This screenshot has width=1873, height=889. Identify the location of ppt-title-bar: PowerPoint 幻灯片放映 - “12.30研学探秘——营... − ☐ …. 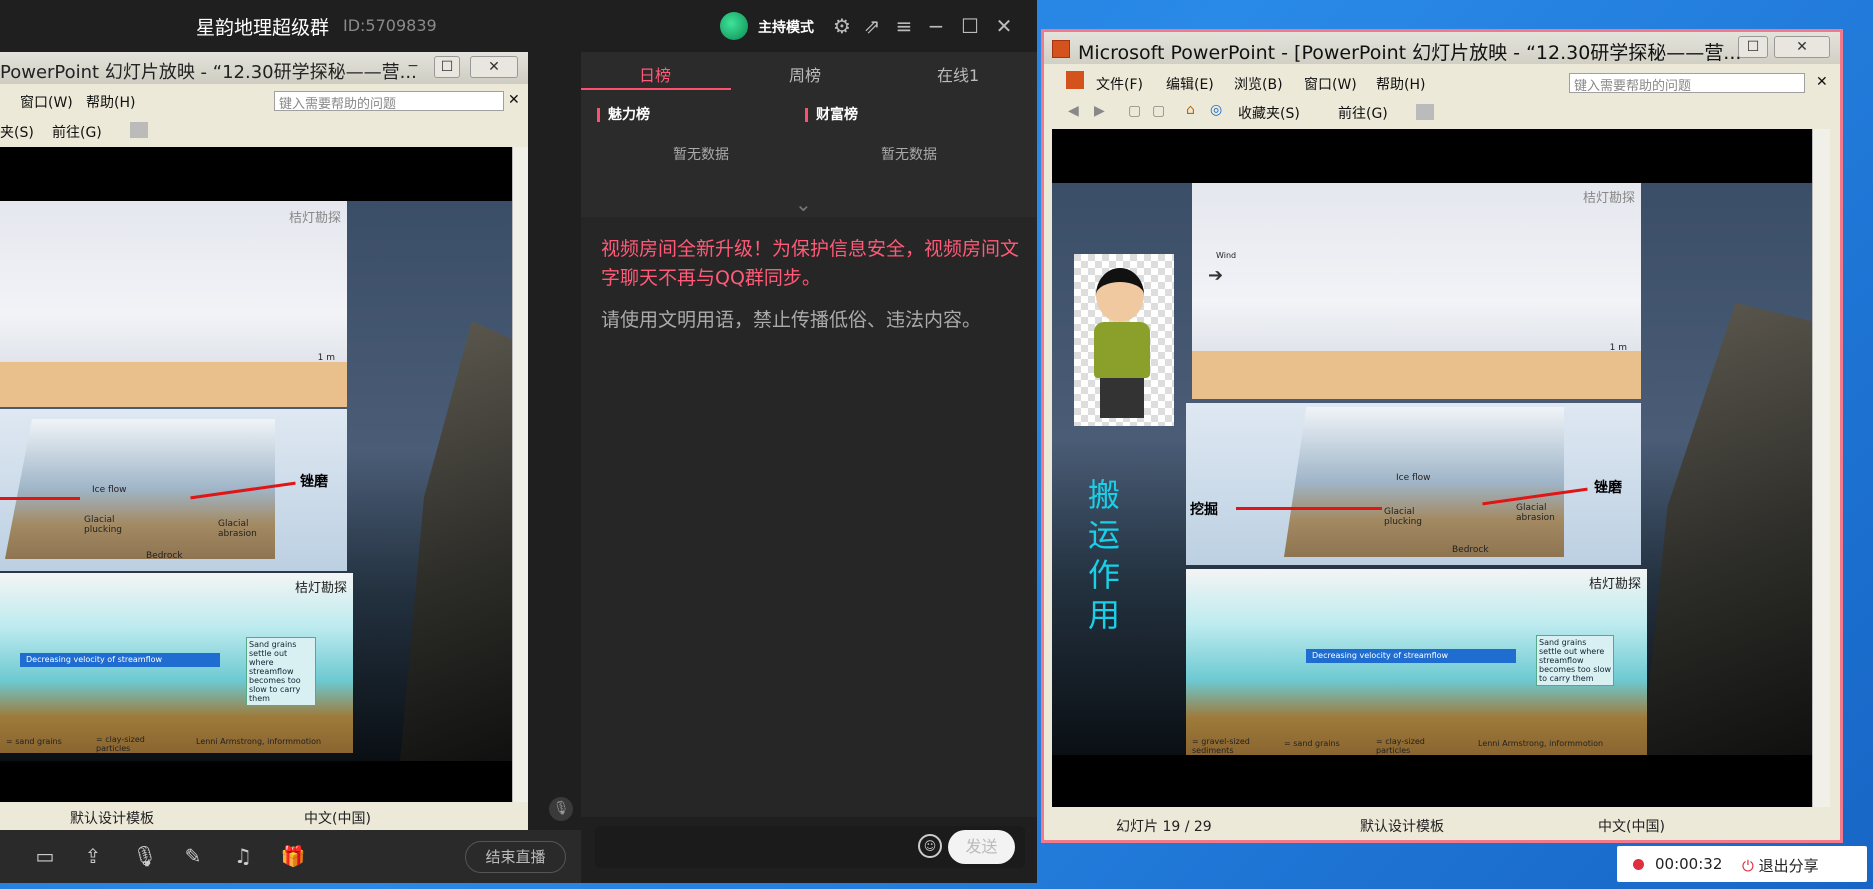
(264, 68).